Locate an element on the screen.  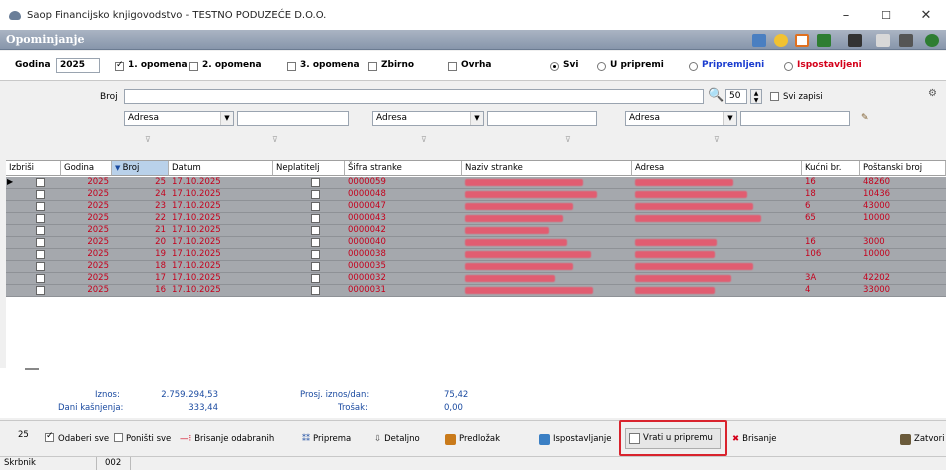
table-row: 2025 16 17.10.2025 0000031 4 33000 is located at coordinates (476, 291).